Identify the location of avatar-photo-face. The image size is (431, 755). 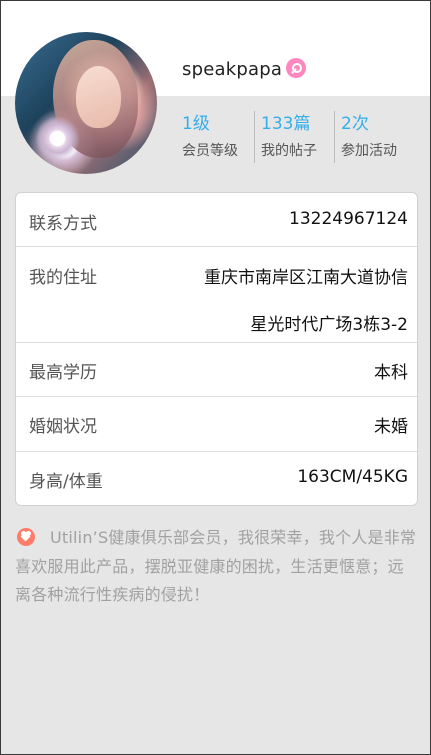
(98, 97).